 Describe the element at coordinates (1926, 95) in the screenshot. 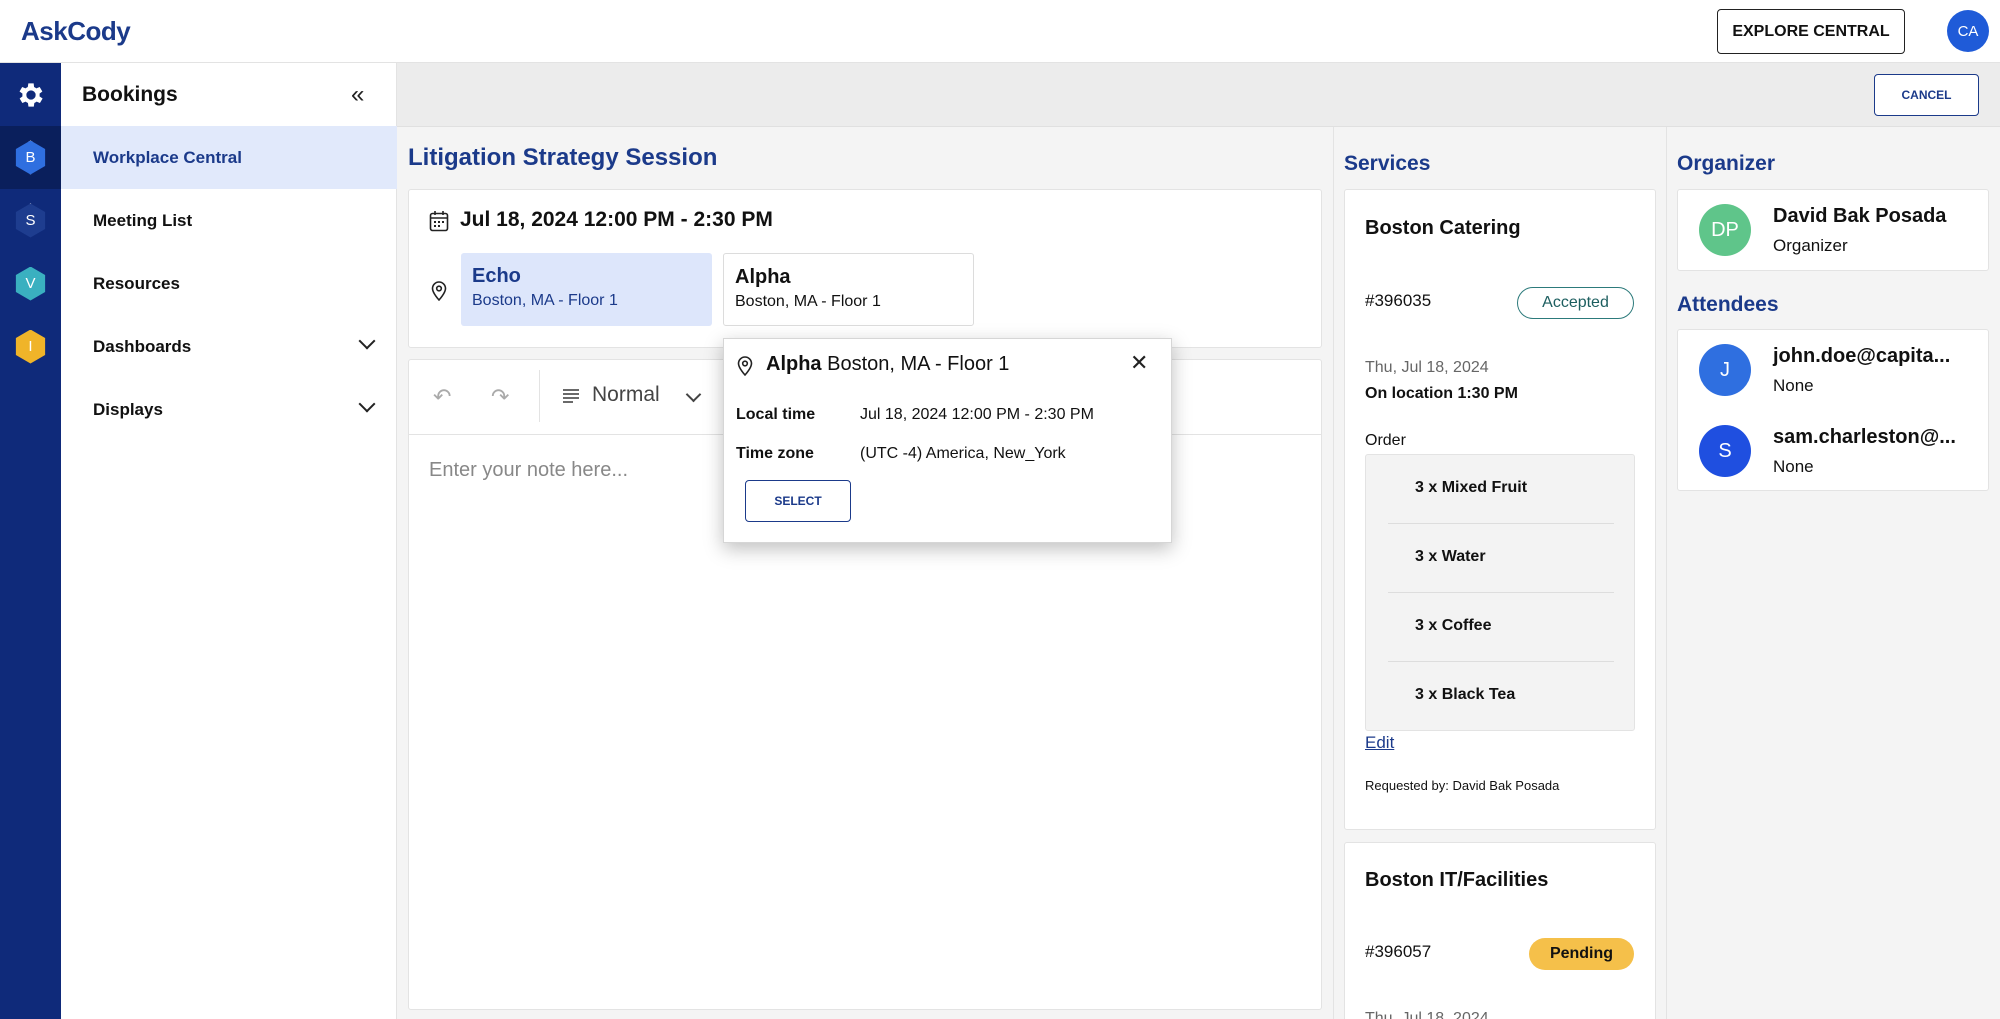

I see `cancel-button: CANCEL` at that location.